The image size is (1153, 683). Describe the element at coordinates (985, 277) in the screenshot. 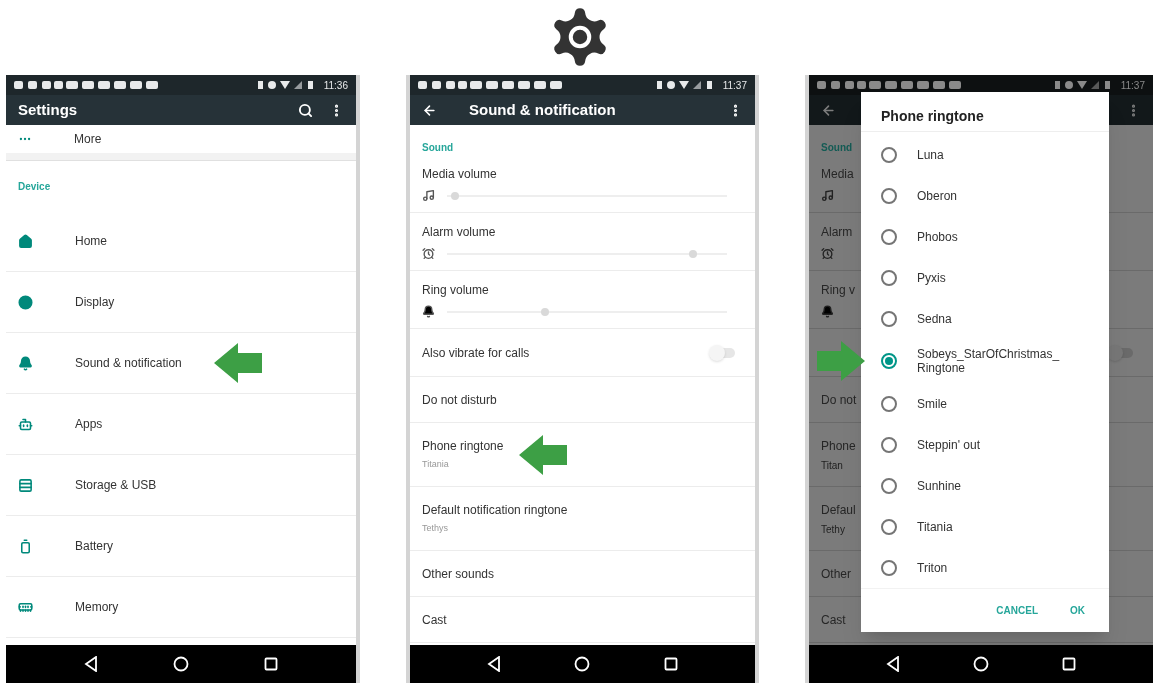

I see `ringtone-option: Pyxis` at that location.